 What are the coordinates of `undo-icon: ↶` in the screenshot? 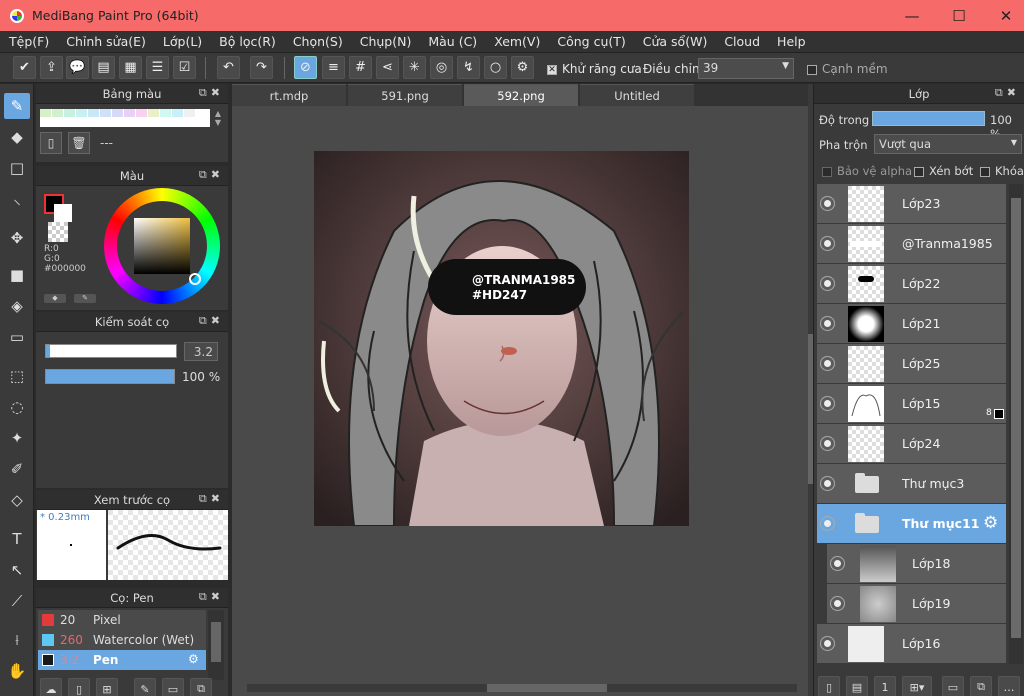 It's located at (228, 67).